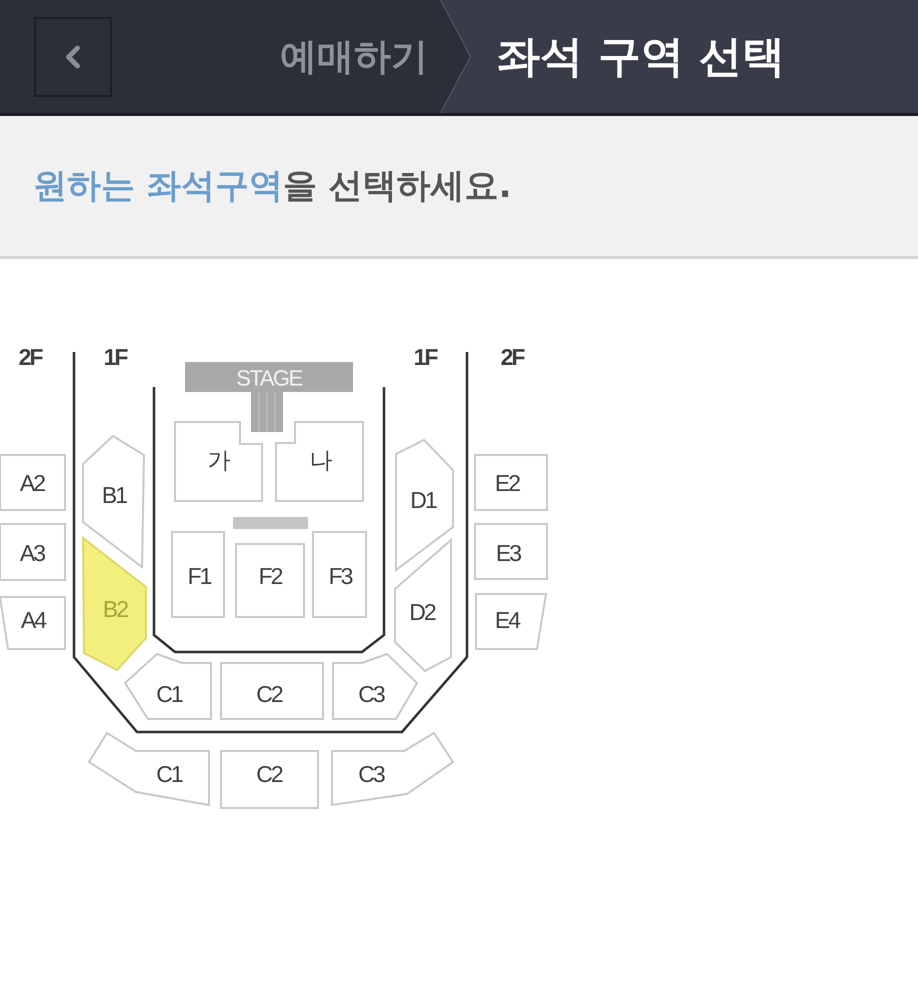 Image resolution: width=918 pixels, height=999 pixels. I want to click on seat-section: A4, so click(33, 623).